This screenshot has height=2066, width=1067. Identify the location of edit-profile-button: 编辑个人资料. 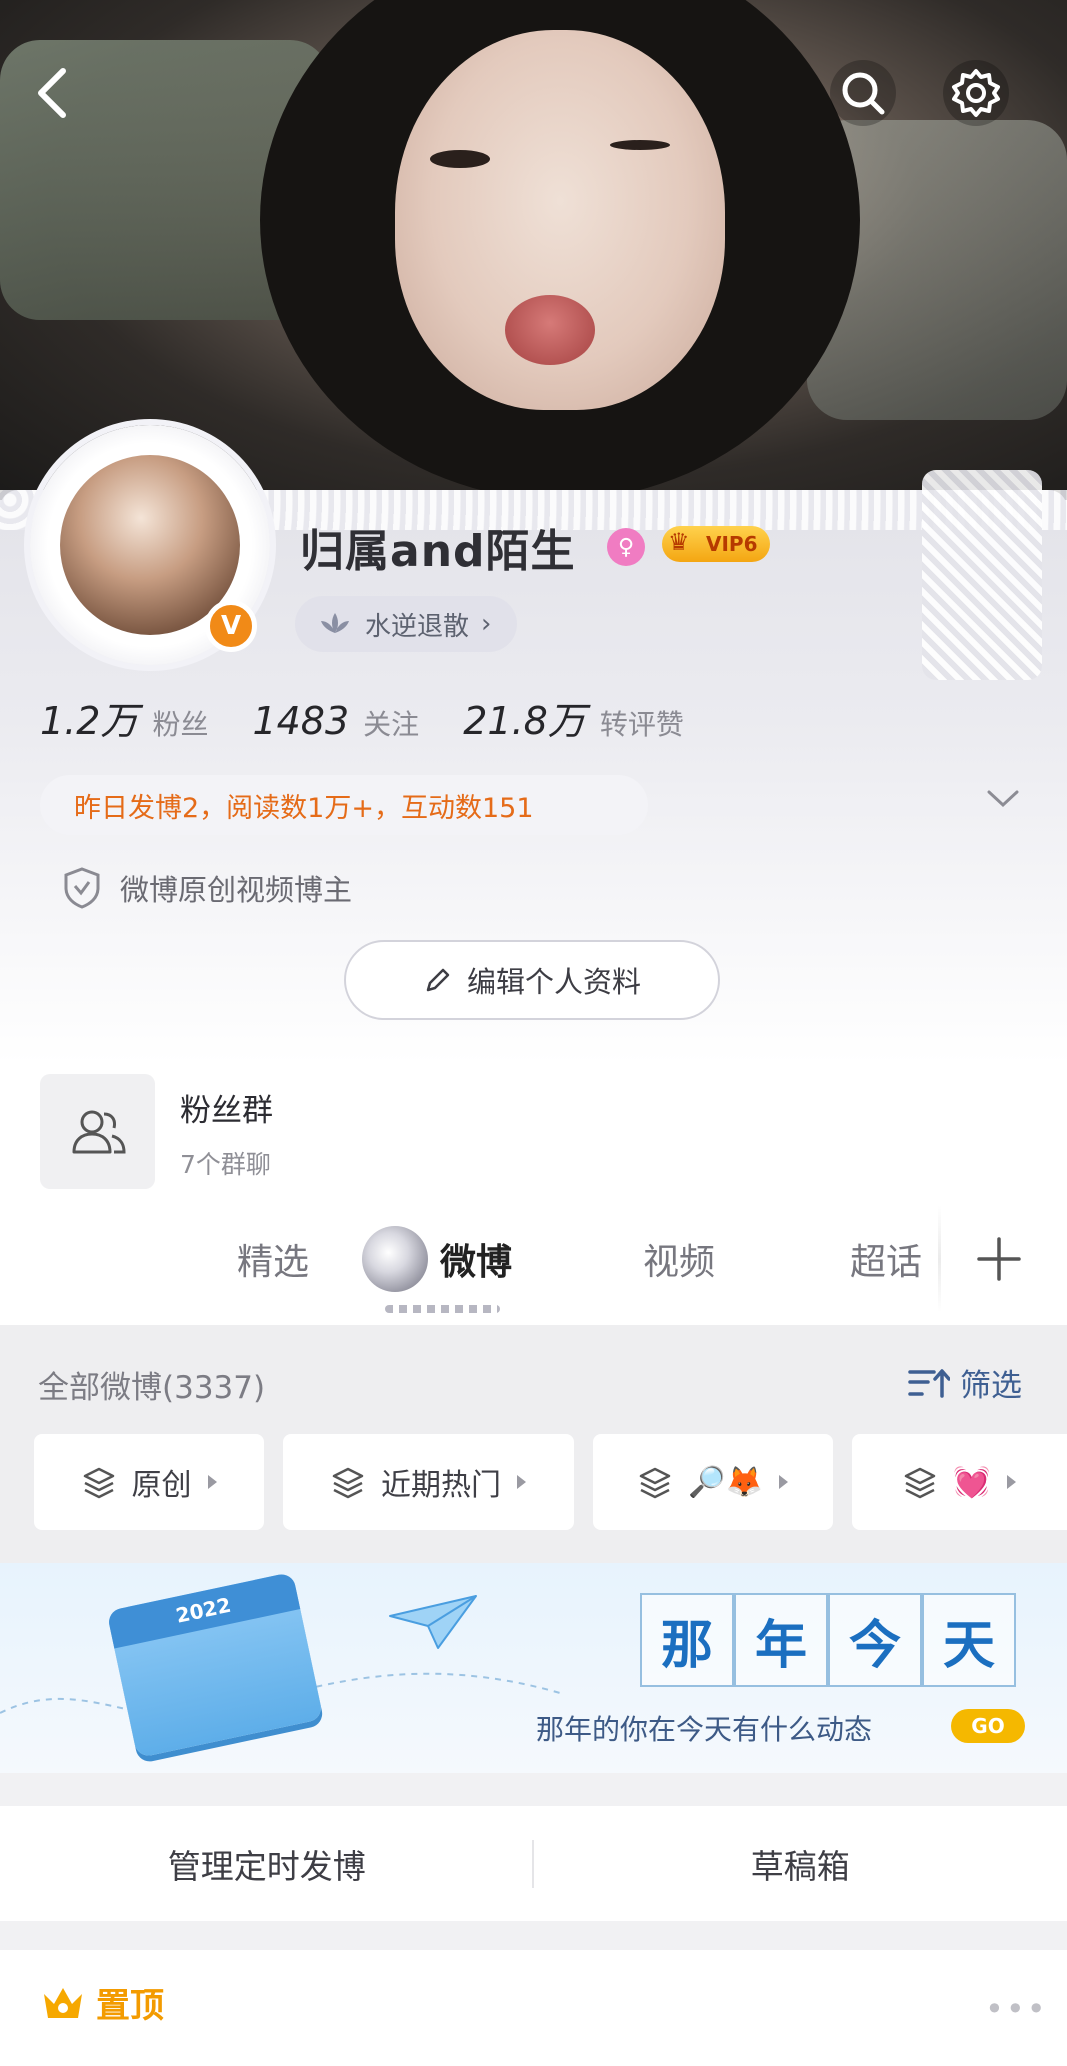
(532, 980).